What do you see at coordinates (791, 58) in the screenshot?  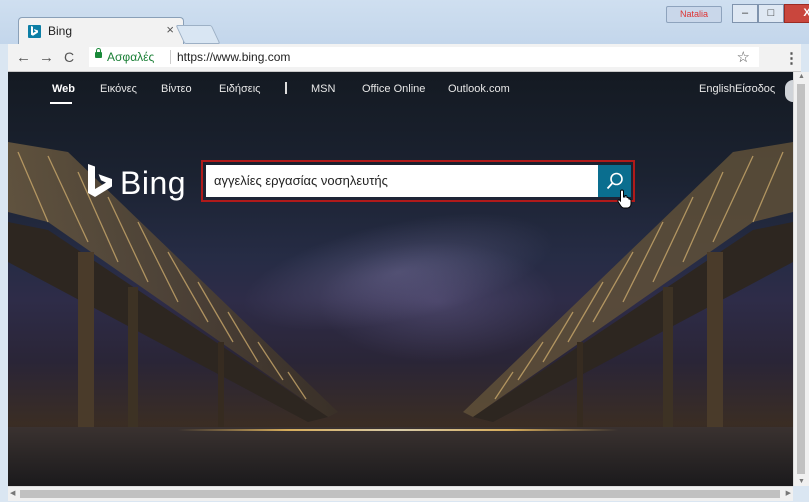 I see `browser-menu-icon: ⋮` at bounding box center [791, 58].